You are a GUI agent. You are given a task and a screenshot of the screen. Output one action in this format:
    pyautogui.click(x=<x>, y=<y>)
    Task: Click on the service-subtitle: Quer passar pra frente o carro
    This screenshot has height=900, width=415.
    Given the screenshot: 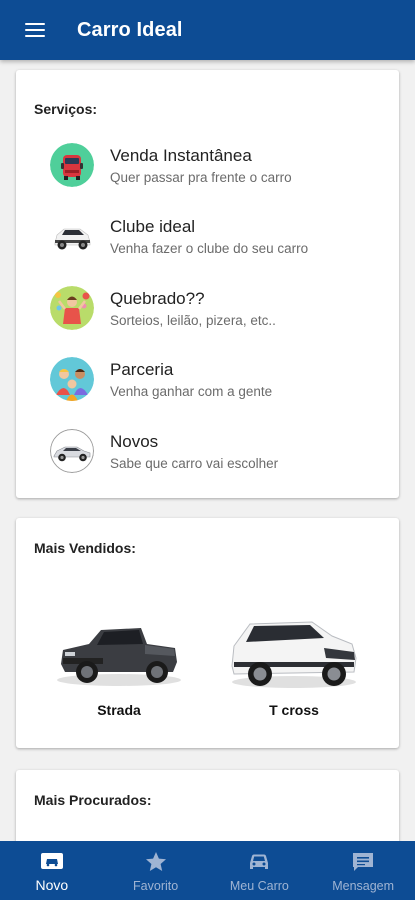 What is the action you would take?
    pyautogui.click(x=201, y=177)
    